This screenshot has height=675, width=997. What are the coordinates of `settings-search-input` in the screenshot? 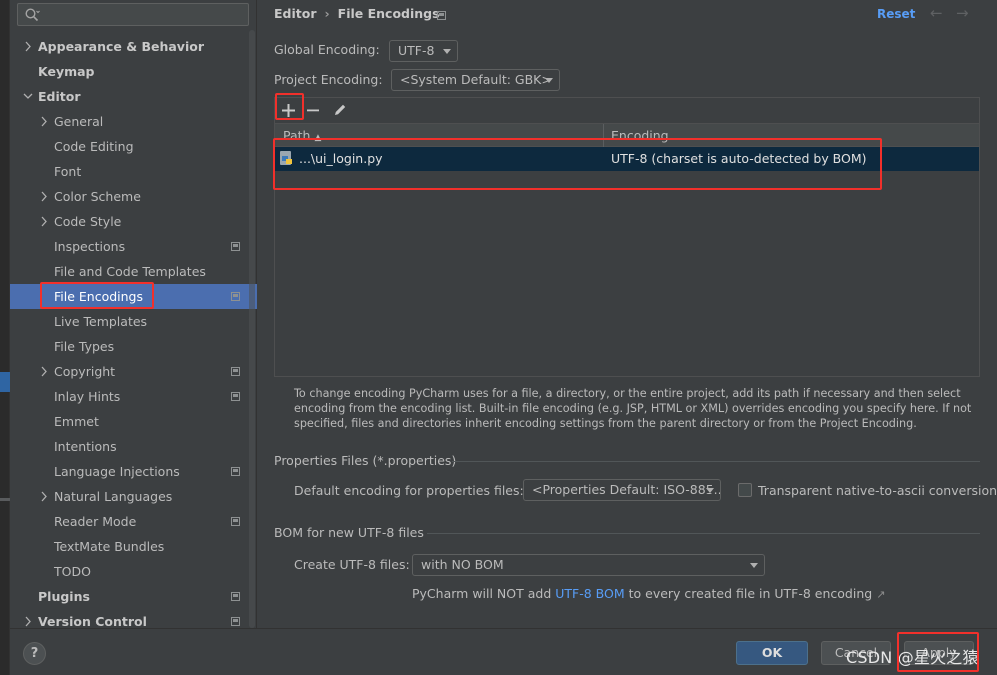 It's located at (133, 14).